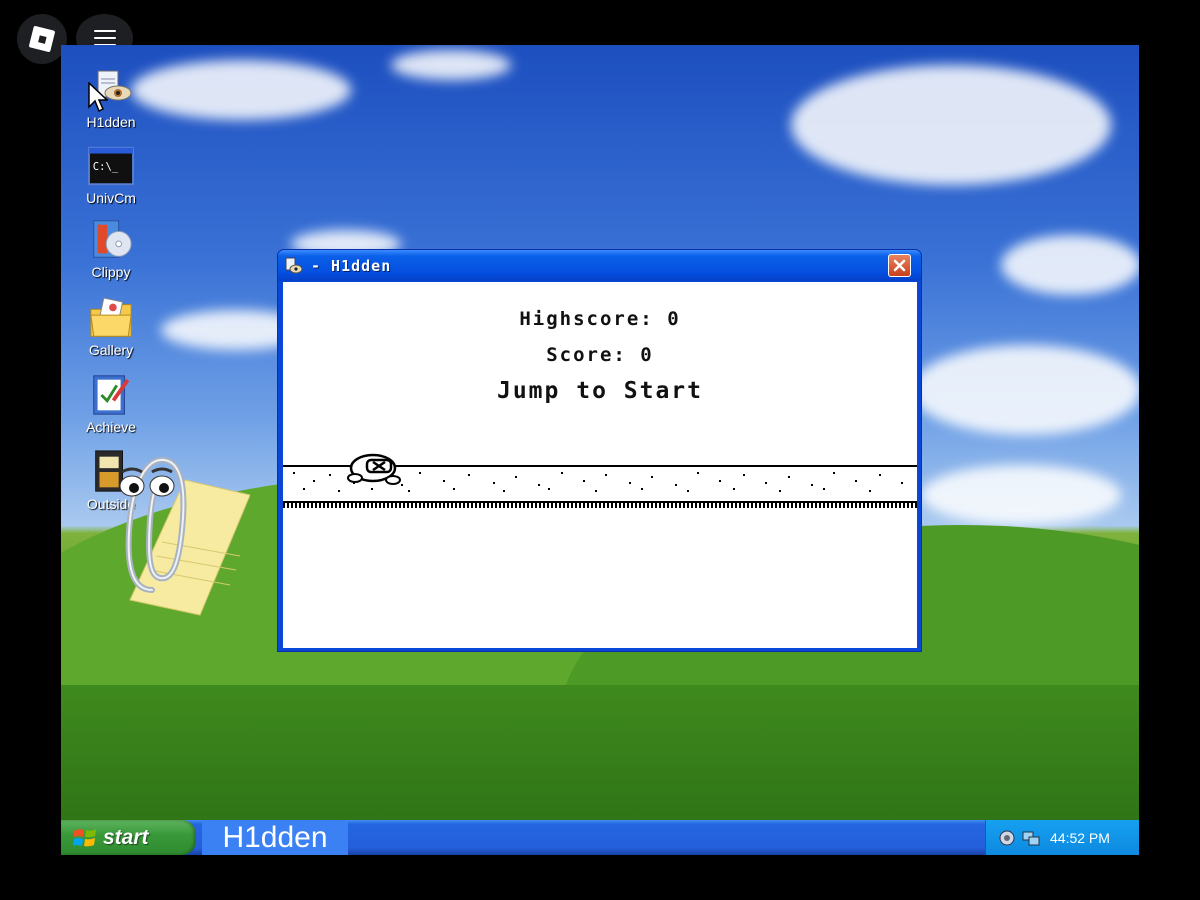  Describe the element at coordinates (111, 395) in the screenshot. I see `notebook-pen-icon` at that location.